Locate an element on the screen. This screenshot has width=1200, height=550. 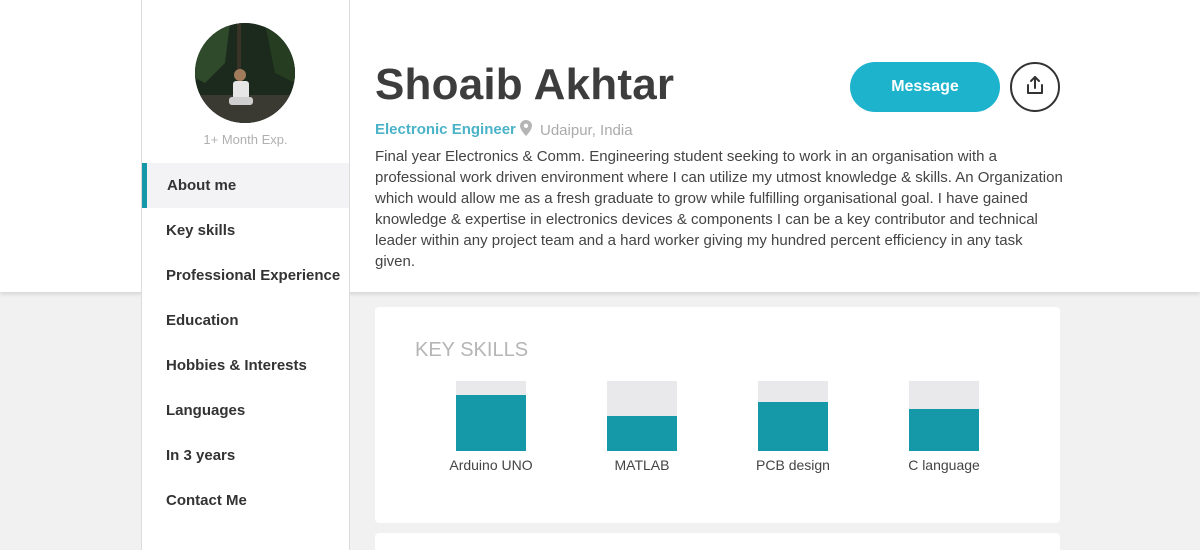
profile-name: Shoaib Akhtar is located at coordinates (525, 84).